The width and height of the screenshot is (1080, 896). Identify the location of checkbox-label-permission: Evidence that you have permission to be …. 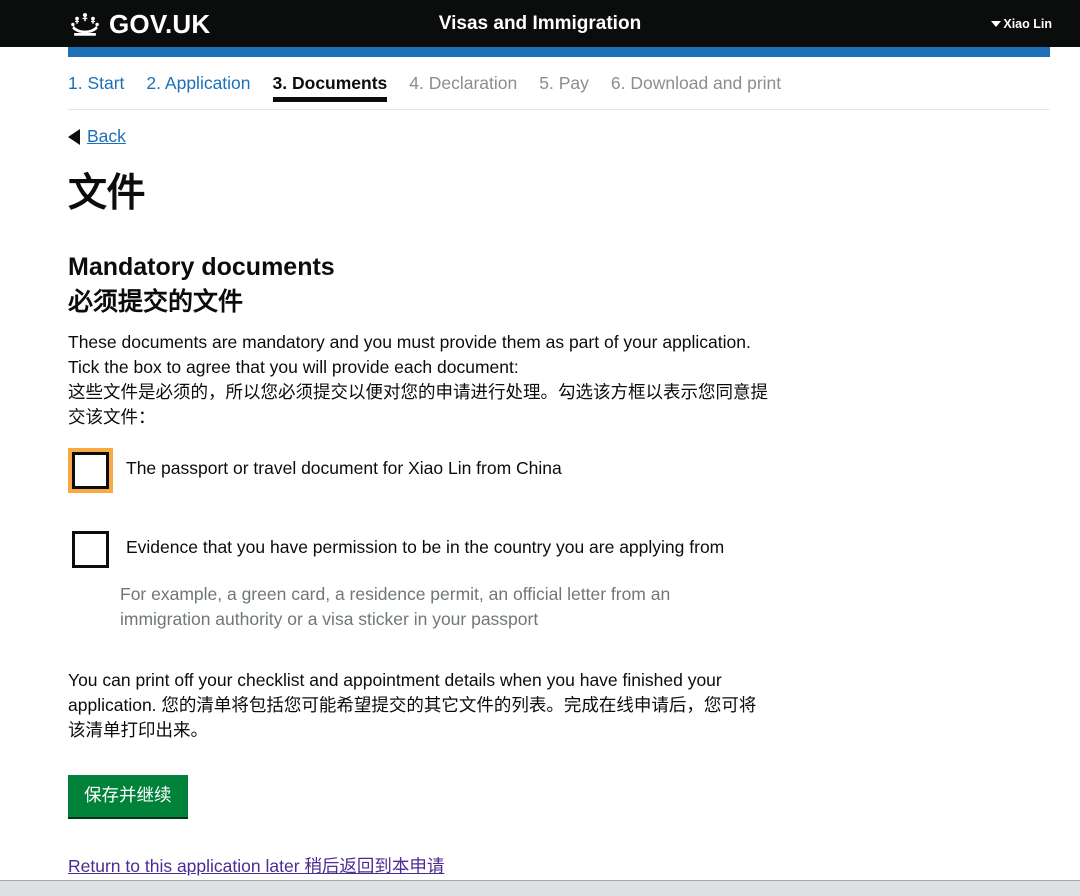
(425, 547).